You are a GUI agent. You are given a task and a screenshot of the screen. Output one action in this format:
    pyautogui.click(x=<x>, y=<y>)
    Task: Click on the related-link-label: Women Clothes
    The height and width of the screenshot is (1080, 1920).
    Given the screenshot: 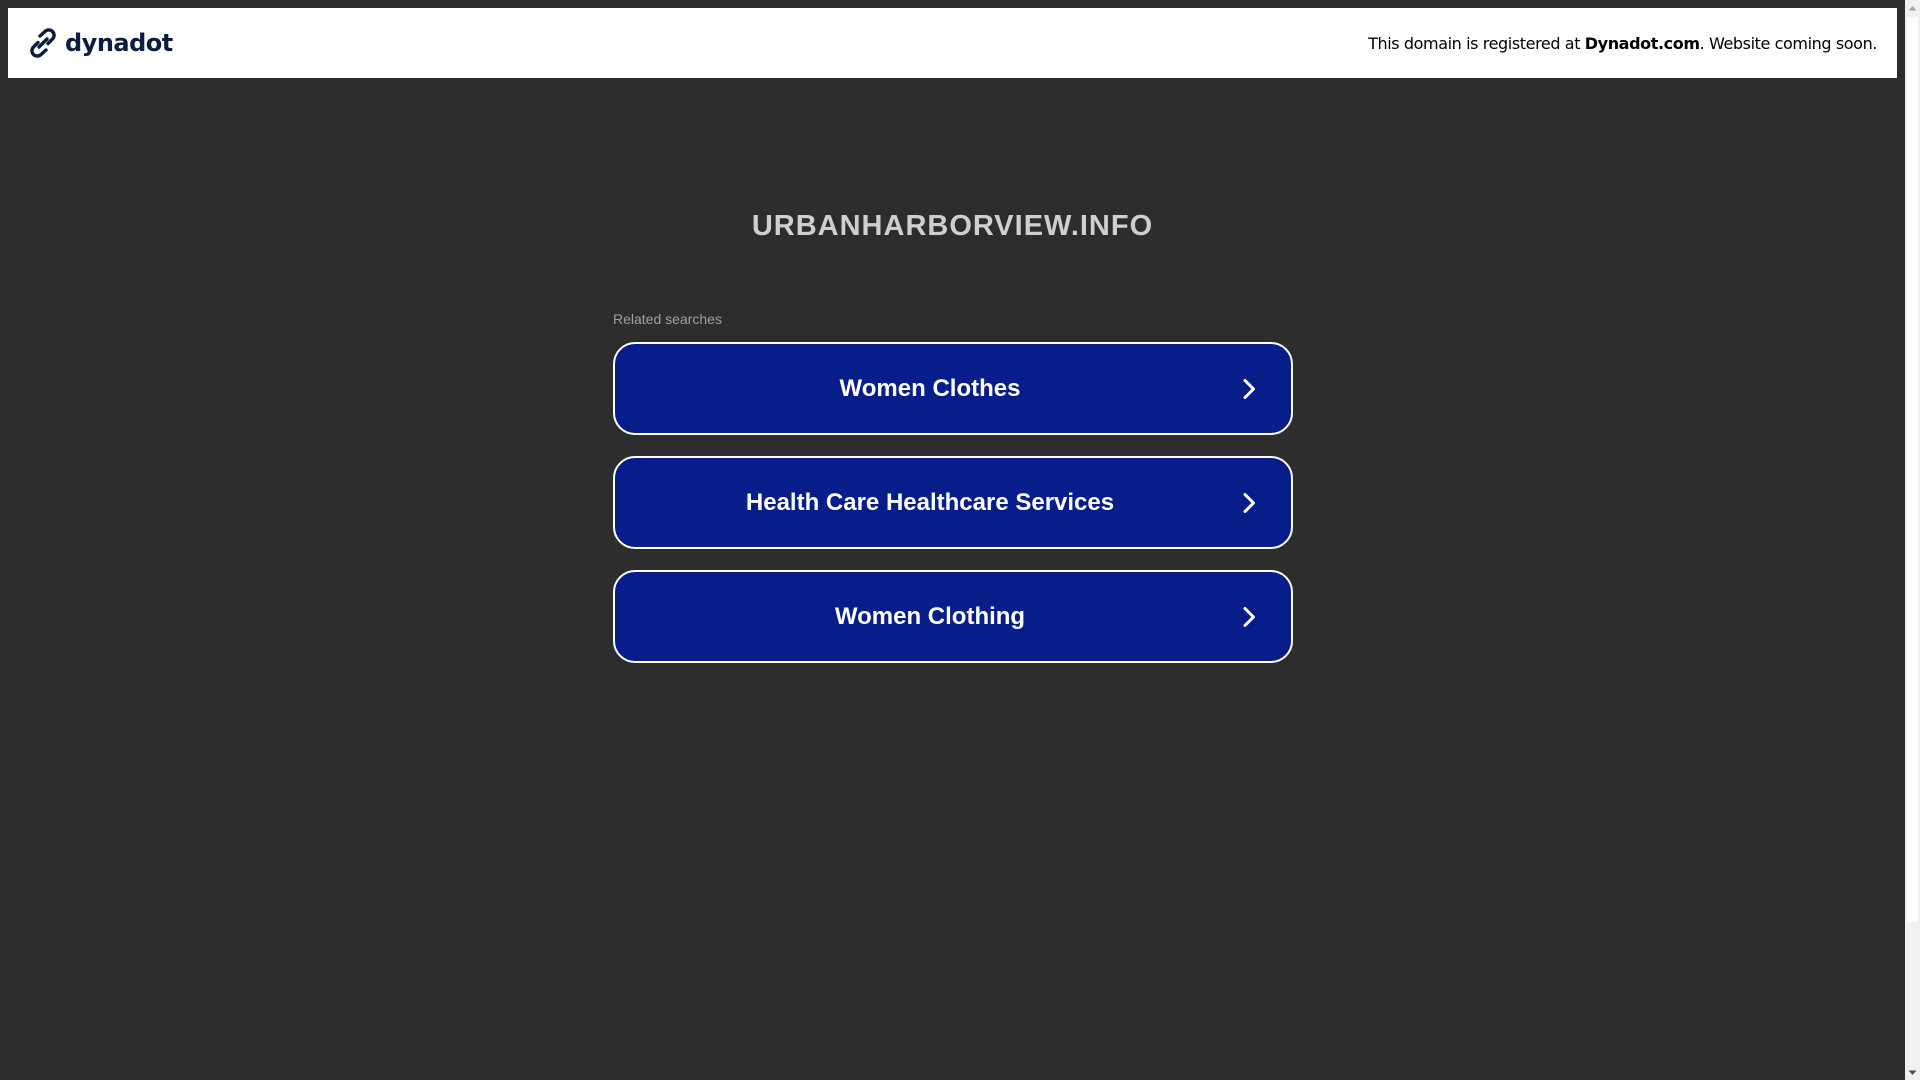 What is the action you would take?
    pyautogui.click(x=930, y=388)
    